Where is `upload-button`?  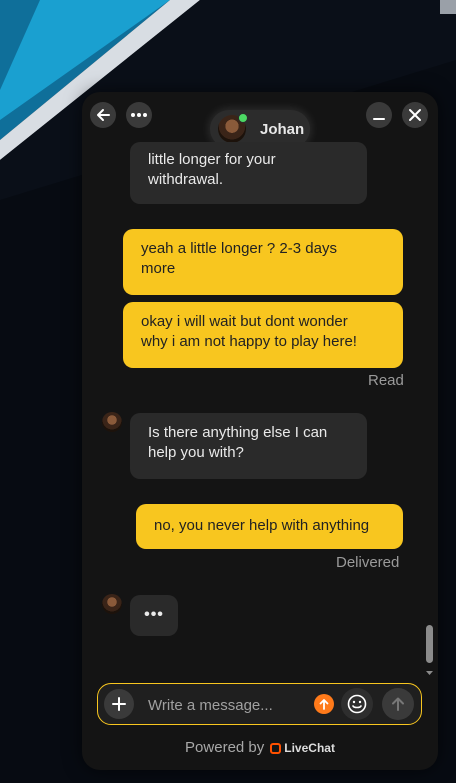
upload-button is located at coordinates (324, 704).